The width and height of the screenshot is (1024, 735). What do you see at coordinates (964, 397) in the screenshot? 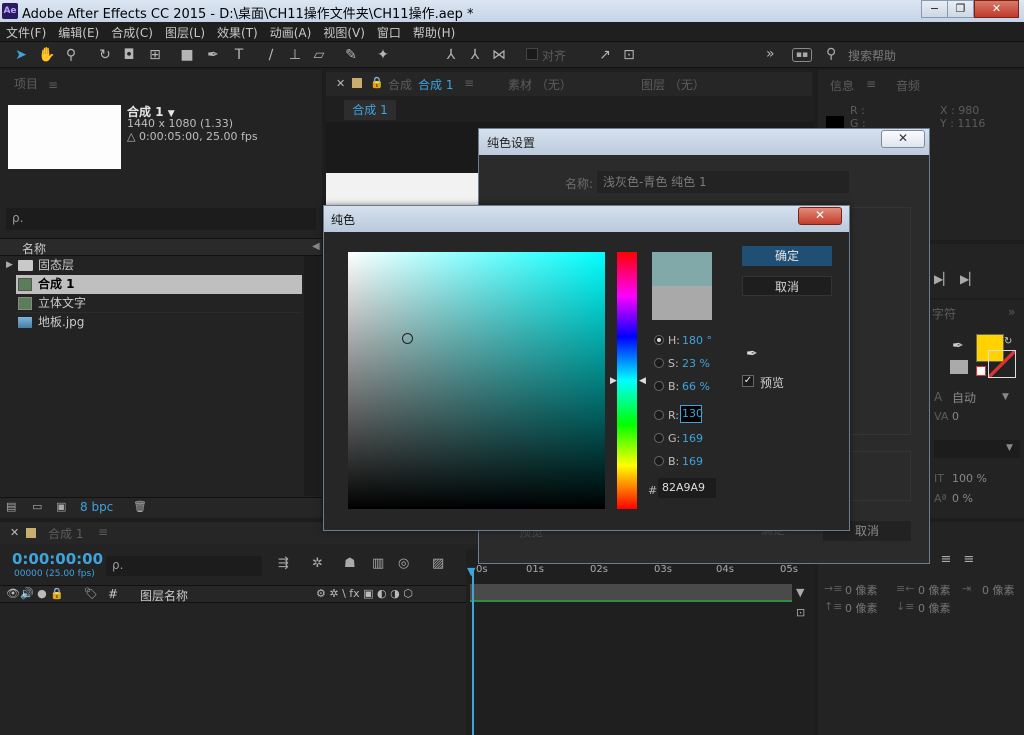
I see `leading-value: 自动` at bounding box center [964, 397].